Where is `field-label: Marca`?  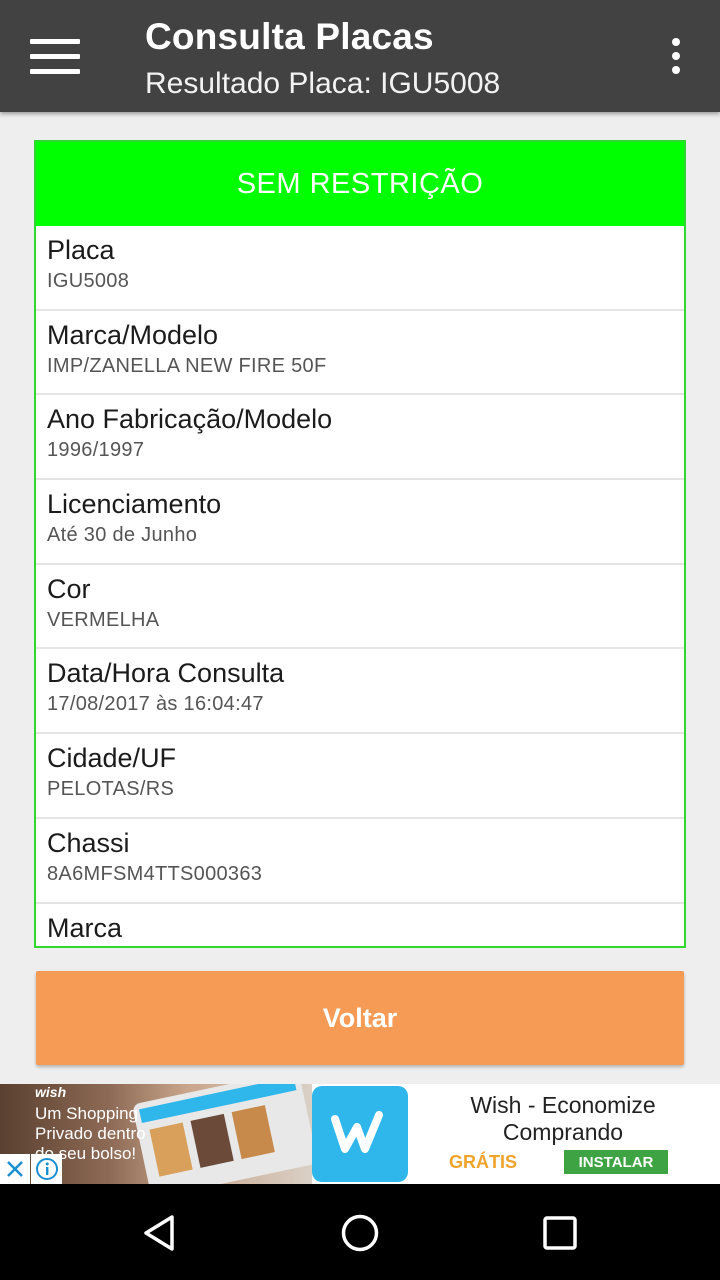 field-label: Marca is located at coordinates (85, 927).